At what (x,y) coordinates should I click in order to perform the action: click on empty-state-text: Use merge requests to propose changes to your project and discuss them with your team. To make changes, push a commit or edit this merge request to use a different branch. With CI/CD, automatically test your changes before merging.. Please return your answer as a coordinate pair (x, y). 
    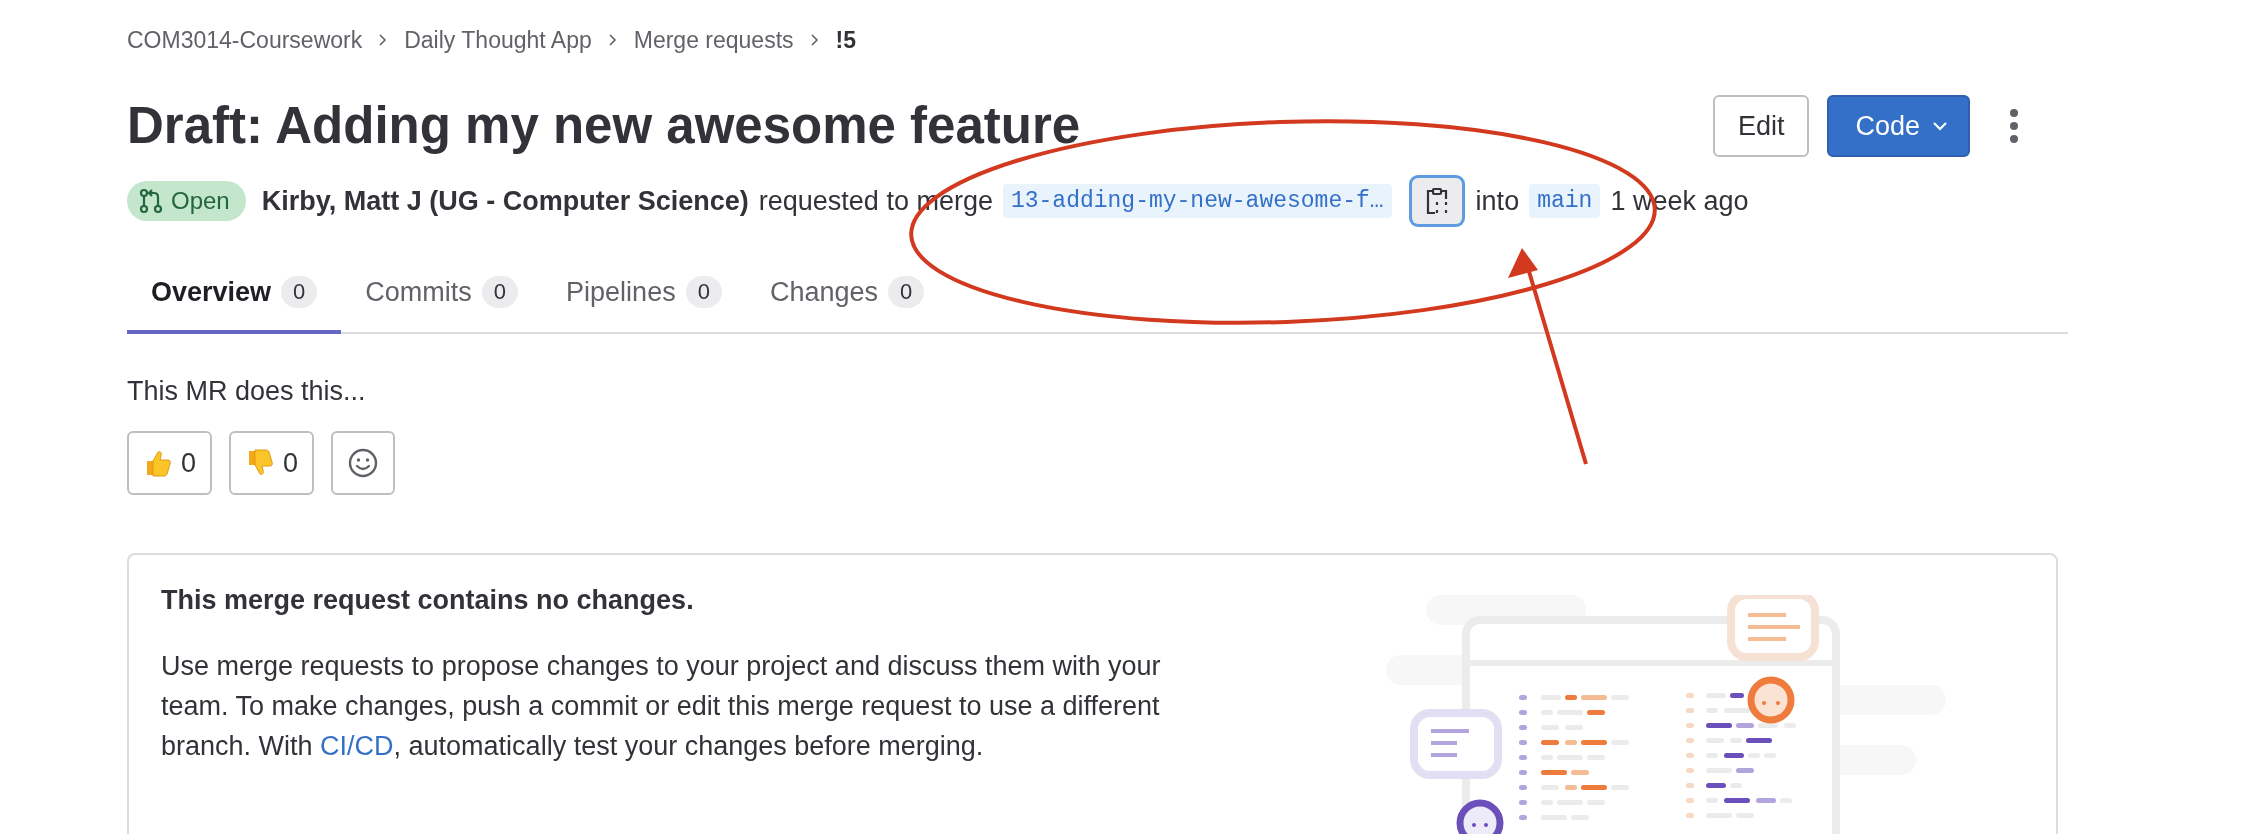
    Looking at the image, I should click on (661, 706).